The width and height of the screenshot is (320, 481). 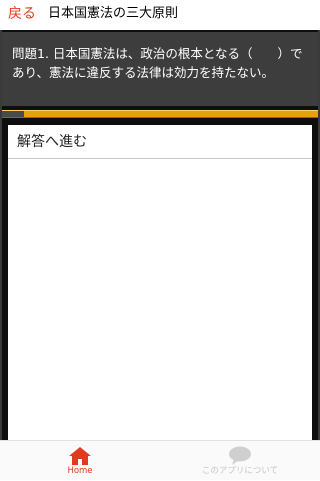 I want to click on tab-about-app-label: このアプリについて, so click(x=240, y=471).